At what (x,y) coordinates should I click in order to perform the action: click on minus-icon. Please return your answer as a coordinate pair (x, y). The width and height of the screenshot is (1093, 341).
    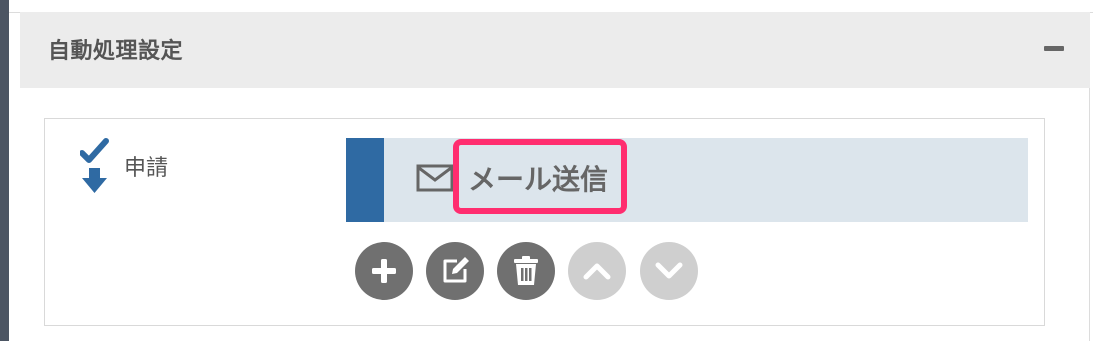
    Looking at the image, I should click on (1054, 48).